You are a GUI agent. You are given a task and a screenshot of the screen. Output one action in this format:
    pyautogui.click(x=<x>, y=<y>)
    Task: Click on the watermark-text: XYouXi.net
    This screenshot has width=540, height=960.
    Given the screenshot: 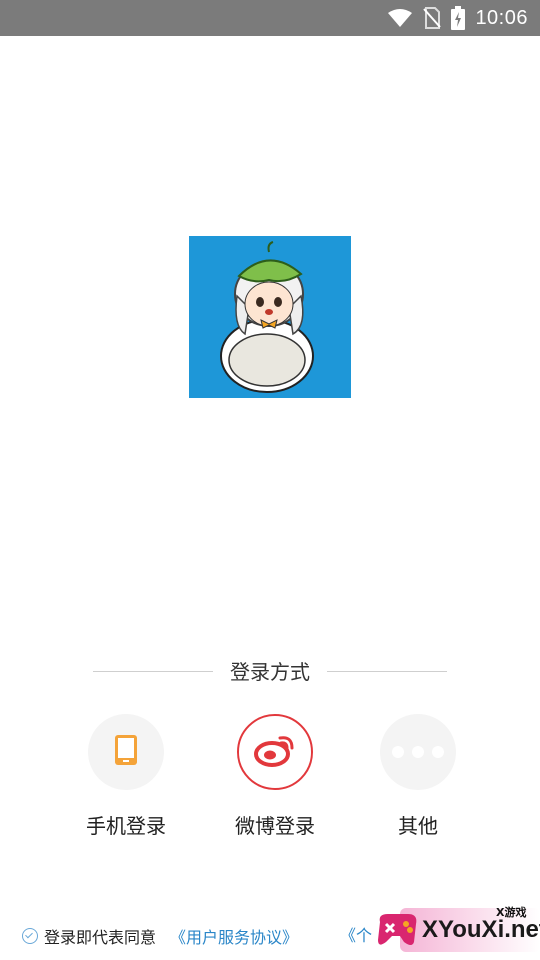 What is the action you would take?
    pyautogui.click(x=481, y=929)
    